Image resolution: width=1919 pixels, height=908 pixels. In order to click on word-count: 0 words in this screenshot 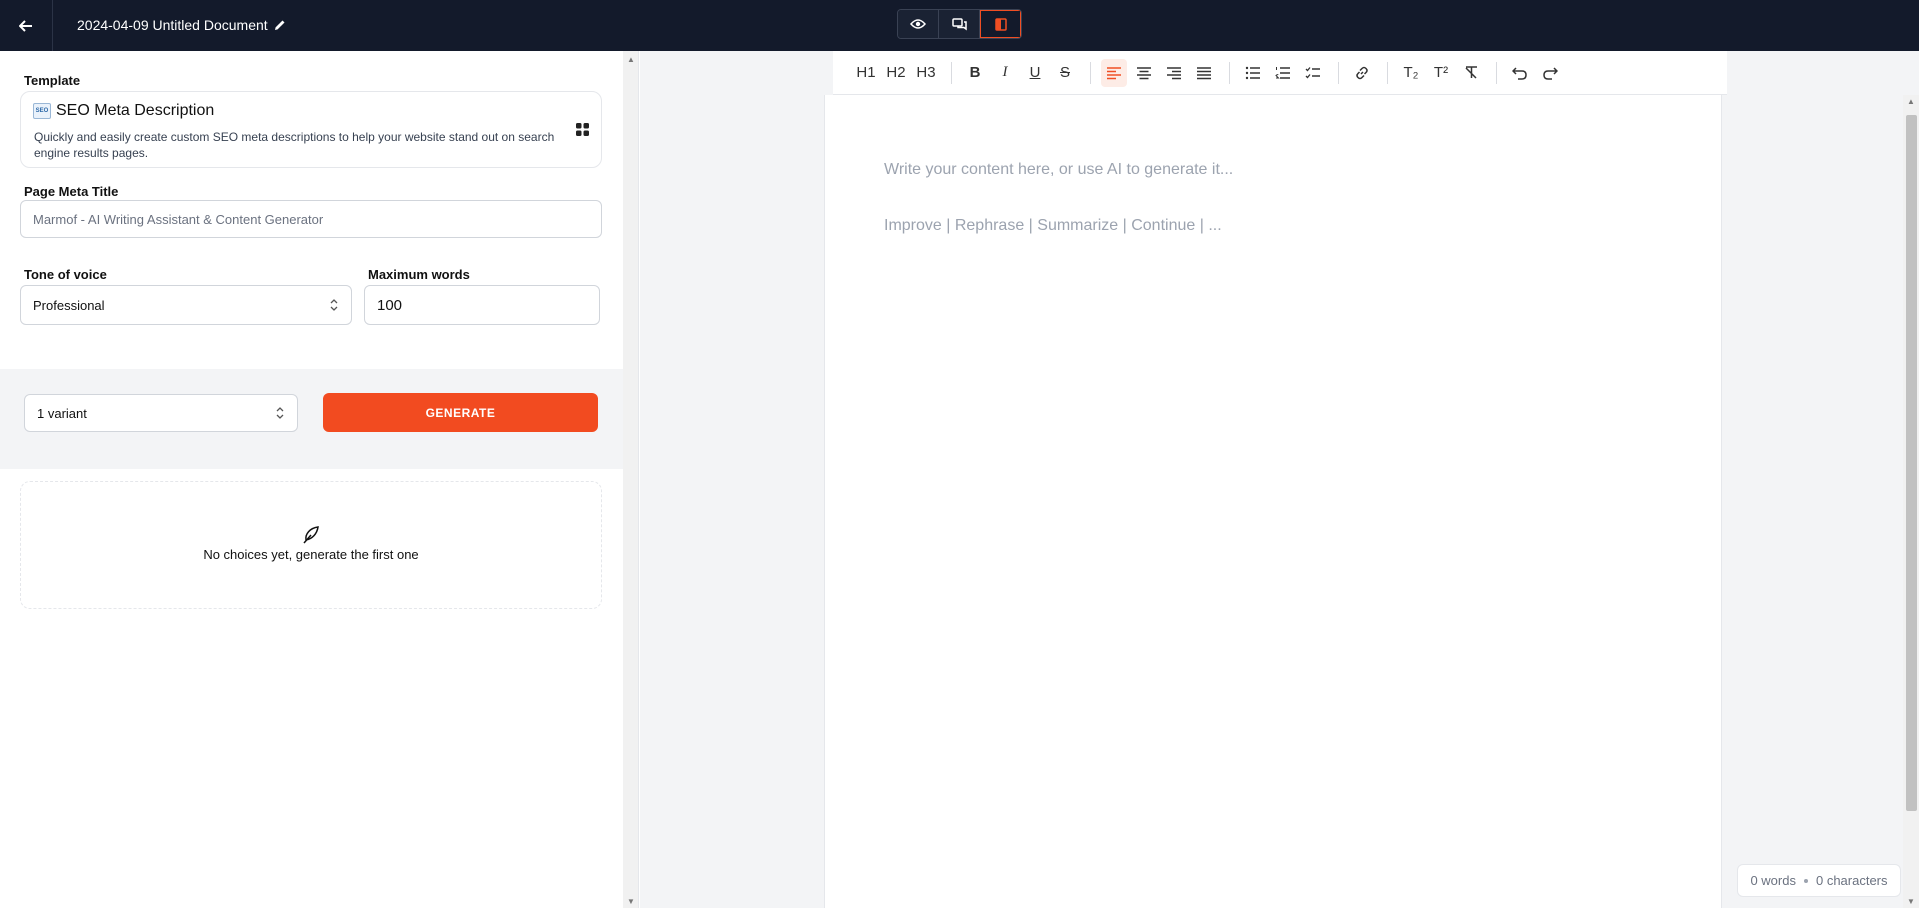, I will do `click(1773, 880)`.